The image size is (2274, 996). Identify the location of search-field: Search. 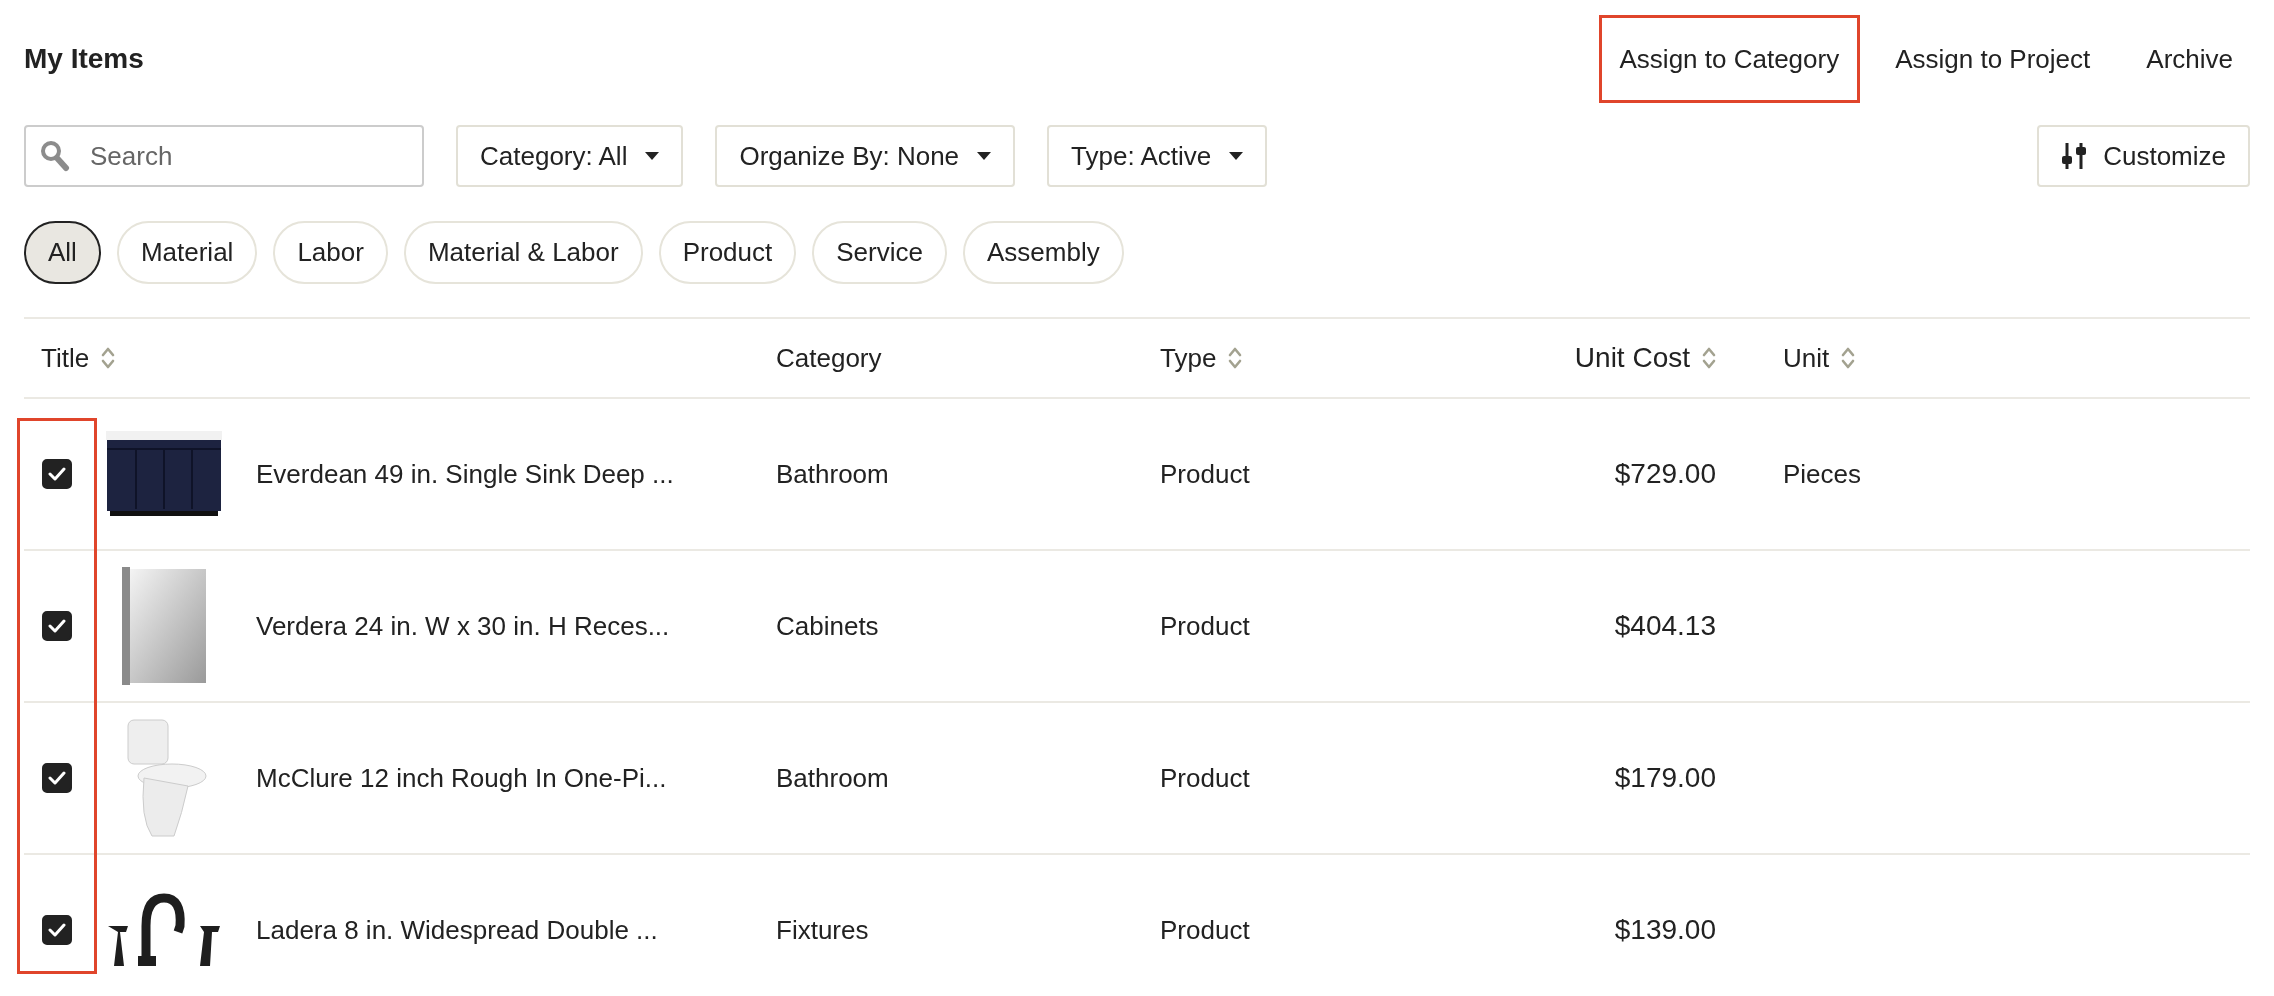
(224, 156).